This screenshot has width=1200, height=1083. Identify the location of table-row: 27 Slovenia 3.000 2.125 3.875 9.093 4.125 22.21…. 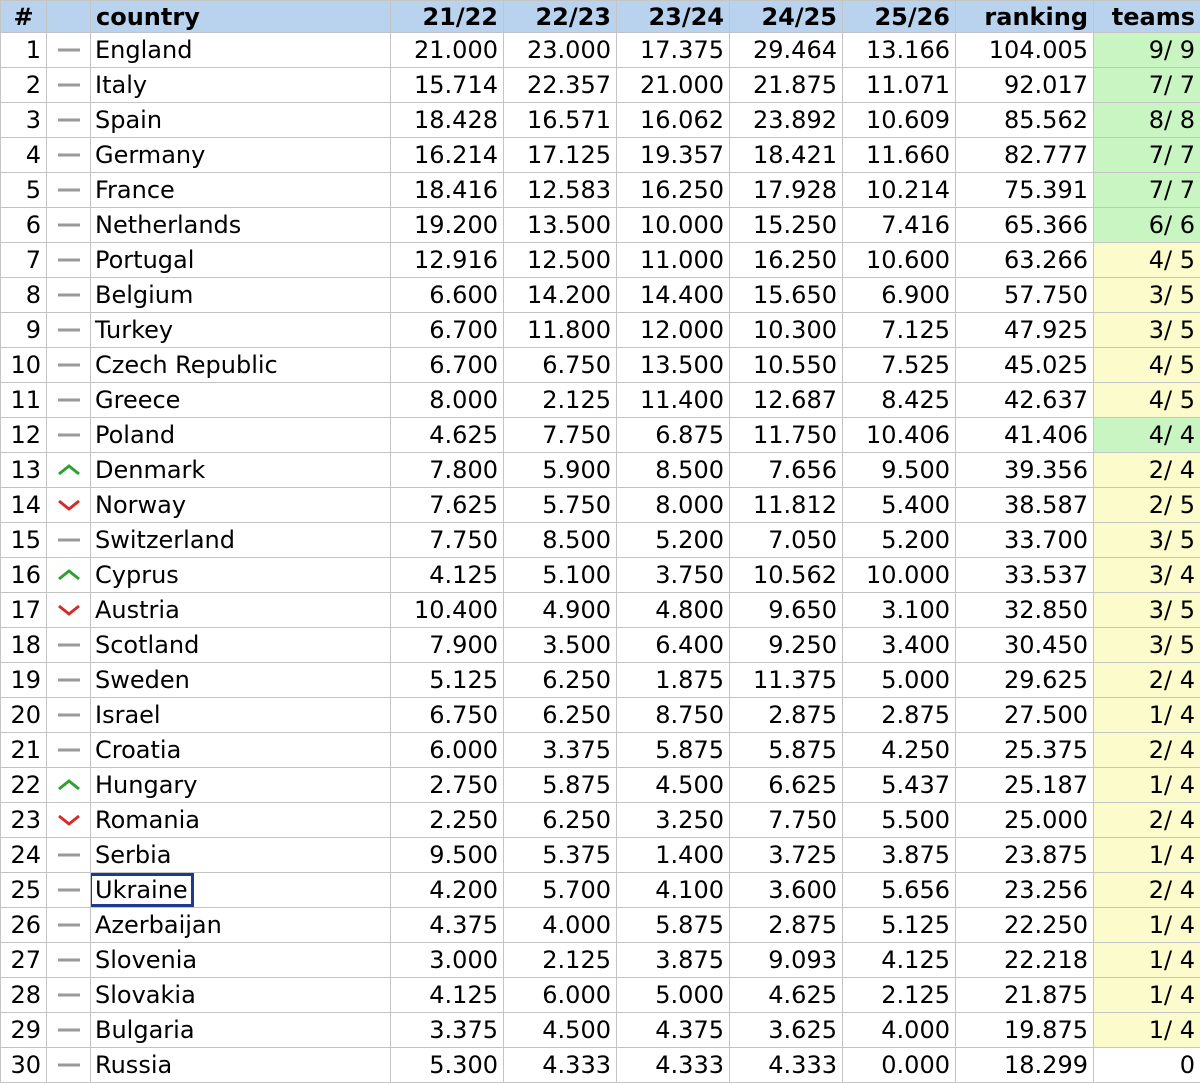
(600, 960).